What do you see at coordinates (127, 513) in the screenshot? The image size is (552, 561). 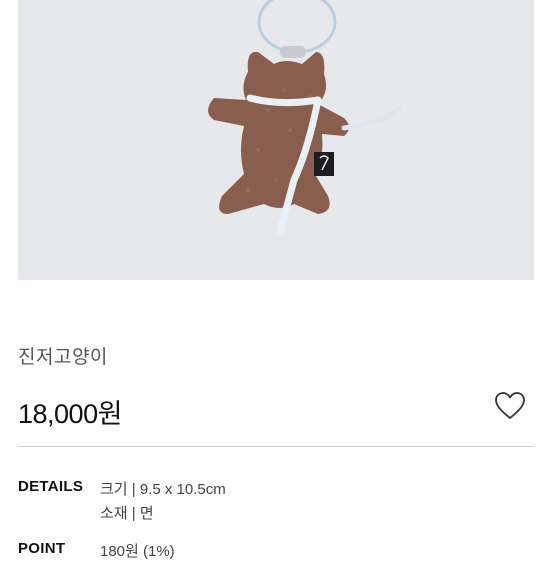 I see `material-value: 소재 | 면` at bounding box center [127, 513].